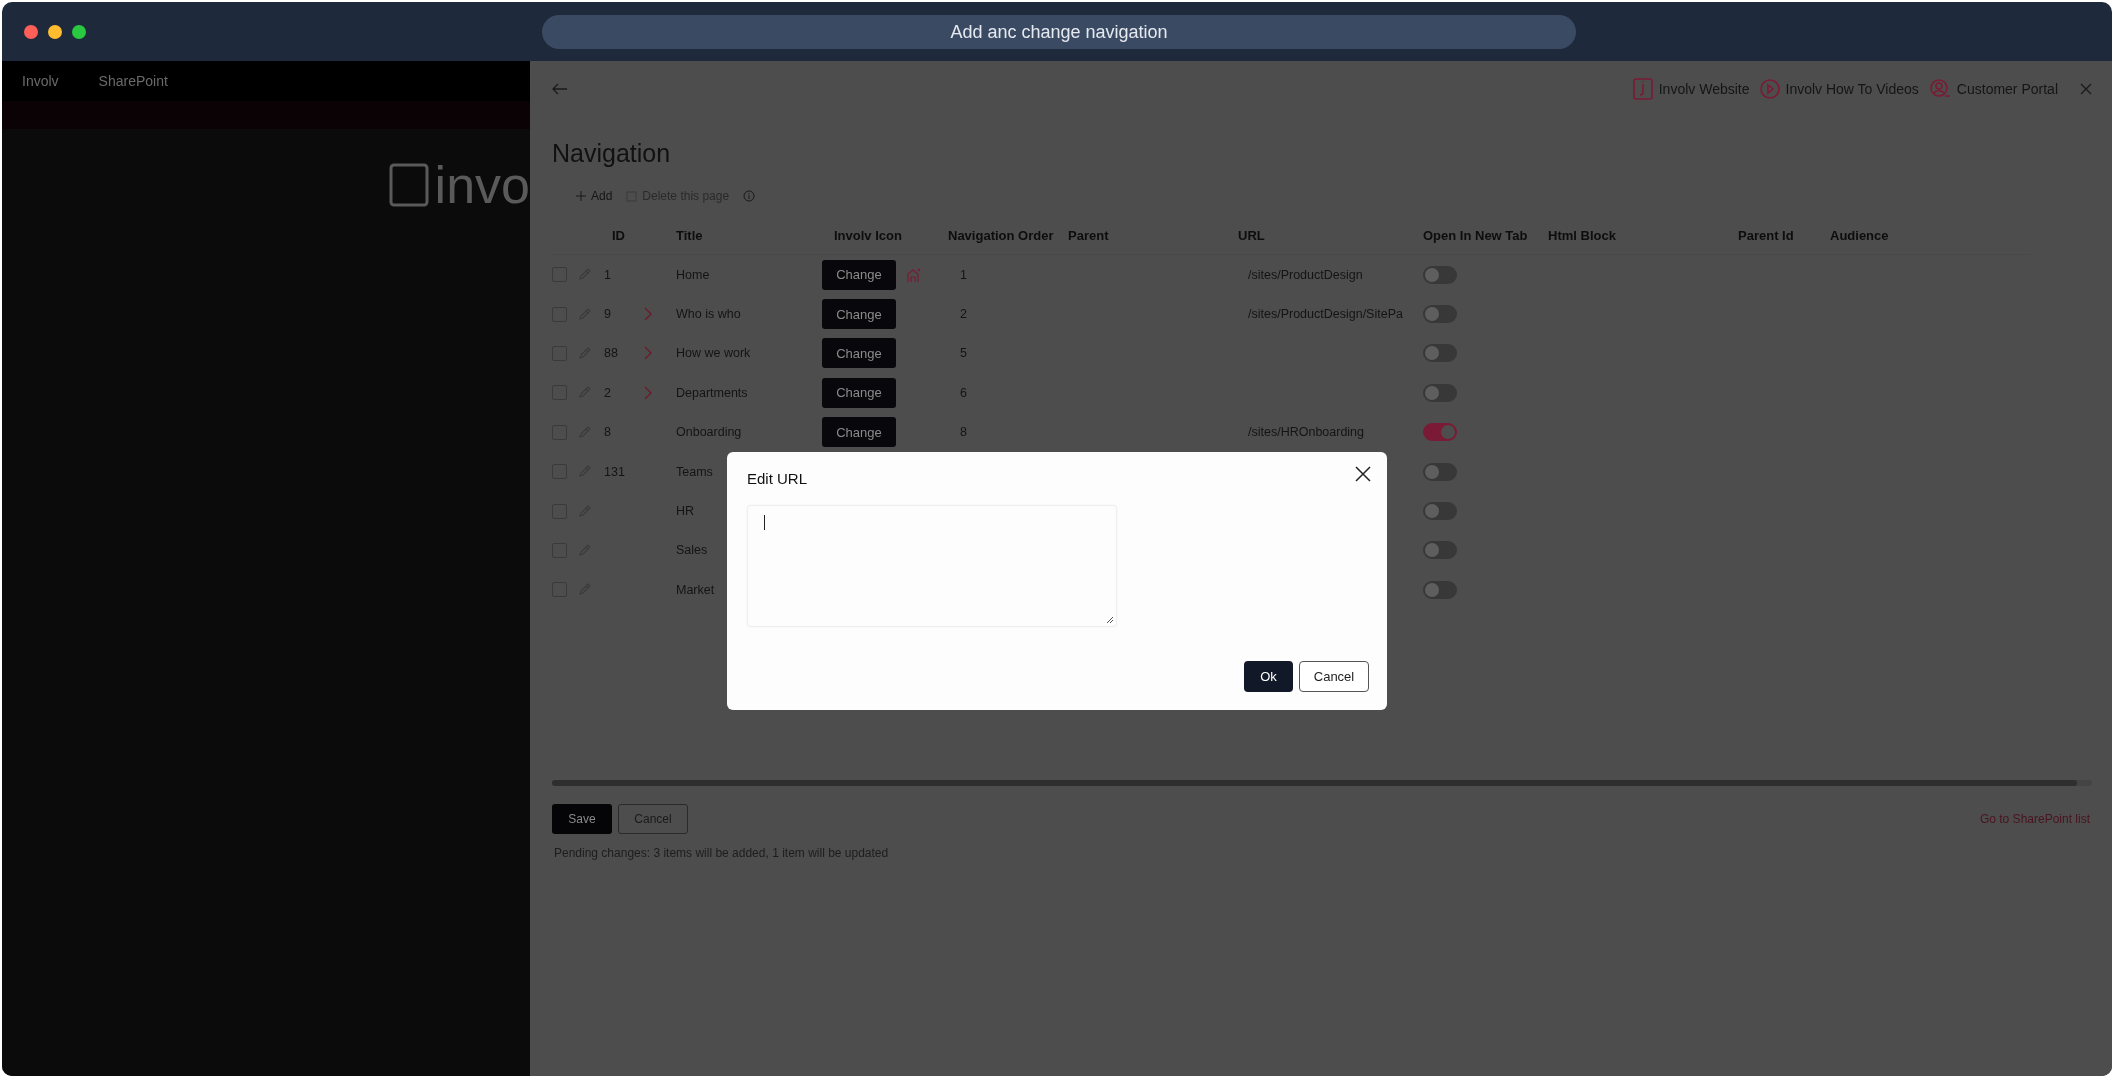 The width and height of the screenshot is (2114, 1080). What do you see at coordinates (618, 235) in the screenshot?
I see `column-header: ID` at bounding box center [618, 235].